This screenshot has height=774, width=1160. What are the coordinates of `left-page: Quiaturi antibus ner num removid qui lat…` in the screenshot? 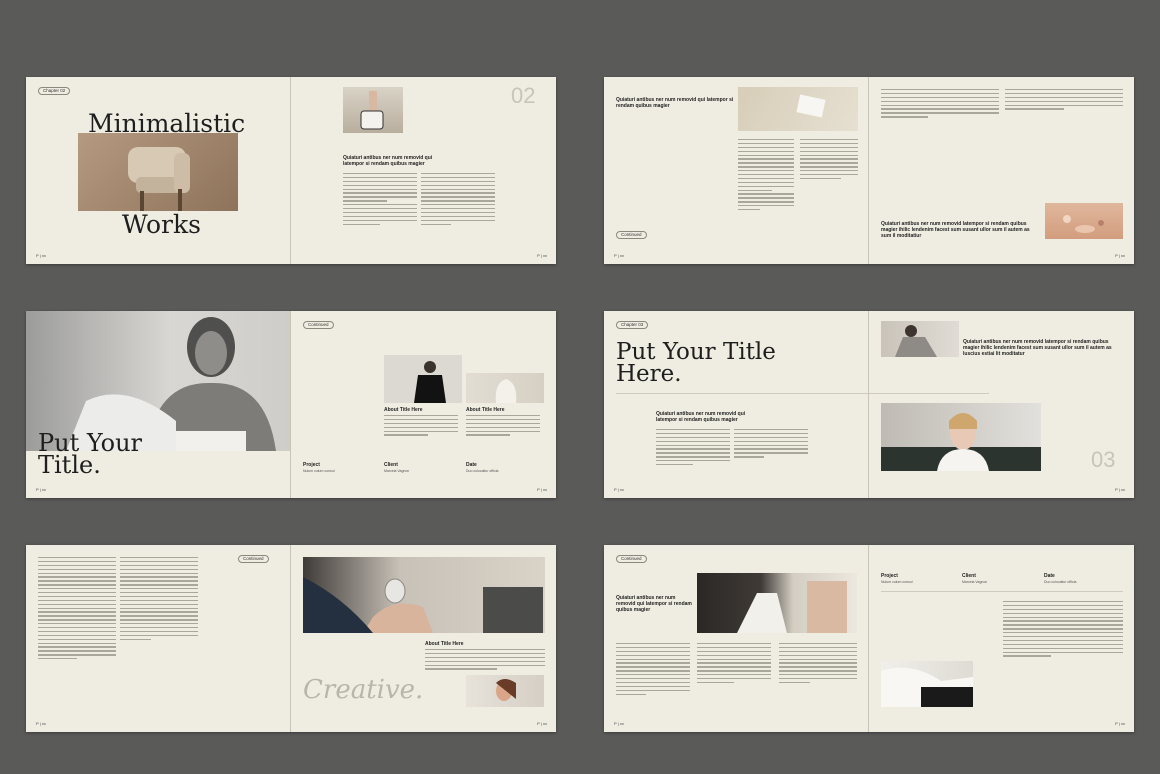 It's located at (736, 170).